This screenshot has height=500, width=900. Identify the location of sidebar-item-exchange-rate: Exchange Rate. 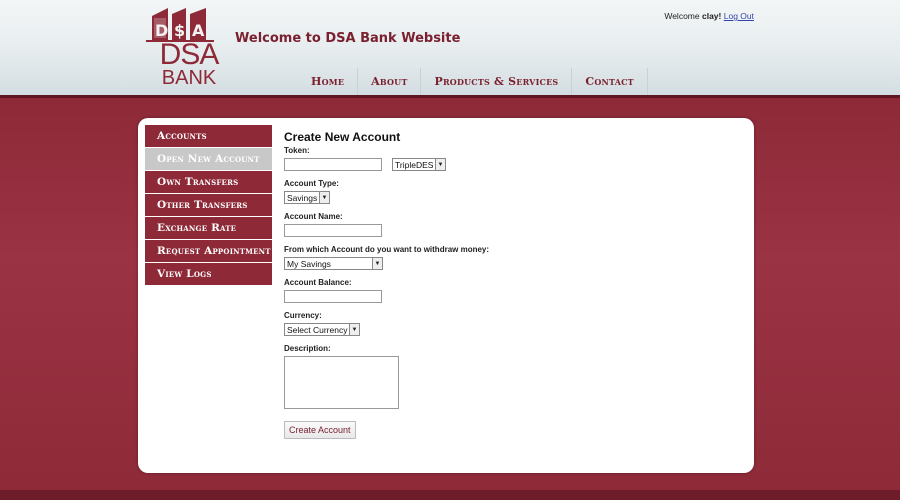
(208, 228).